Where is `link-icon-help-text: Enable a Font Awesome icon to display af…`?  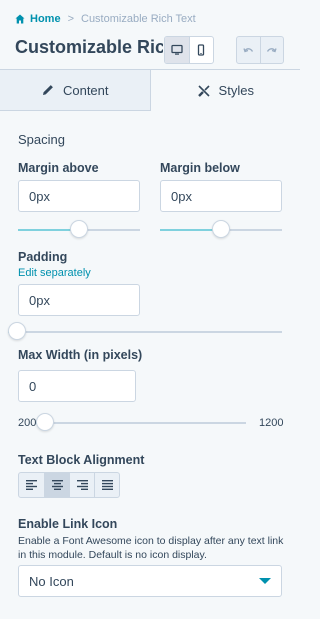 link-icon-help-text: Enable a Font Awesome icon to display af… is located at coordinates (151, 548).